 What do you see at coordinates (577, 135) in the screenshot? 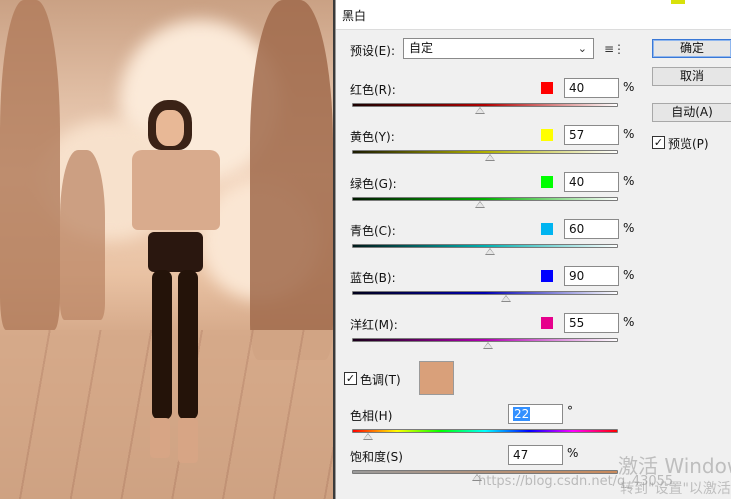
I see `slider-value: 57` at bounding box center [577, 135].